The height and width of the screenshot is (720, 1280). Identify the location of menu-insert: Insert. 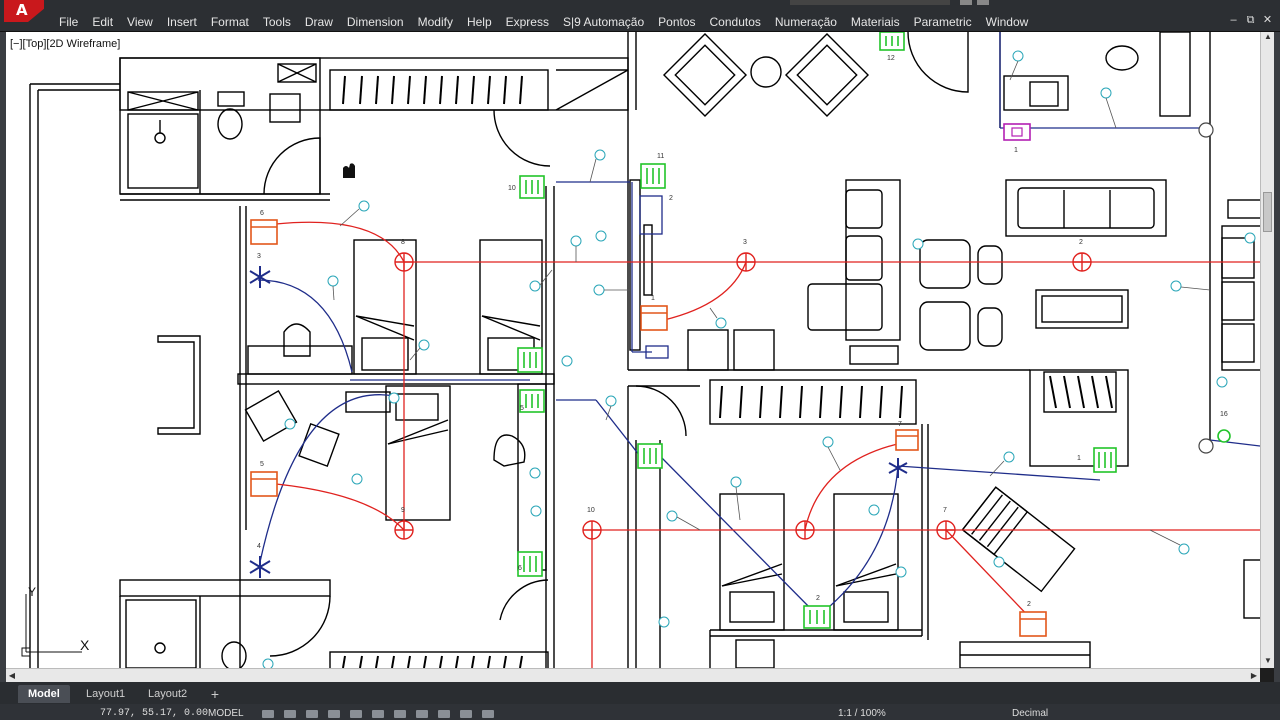
(182, 22).